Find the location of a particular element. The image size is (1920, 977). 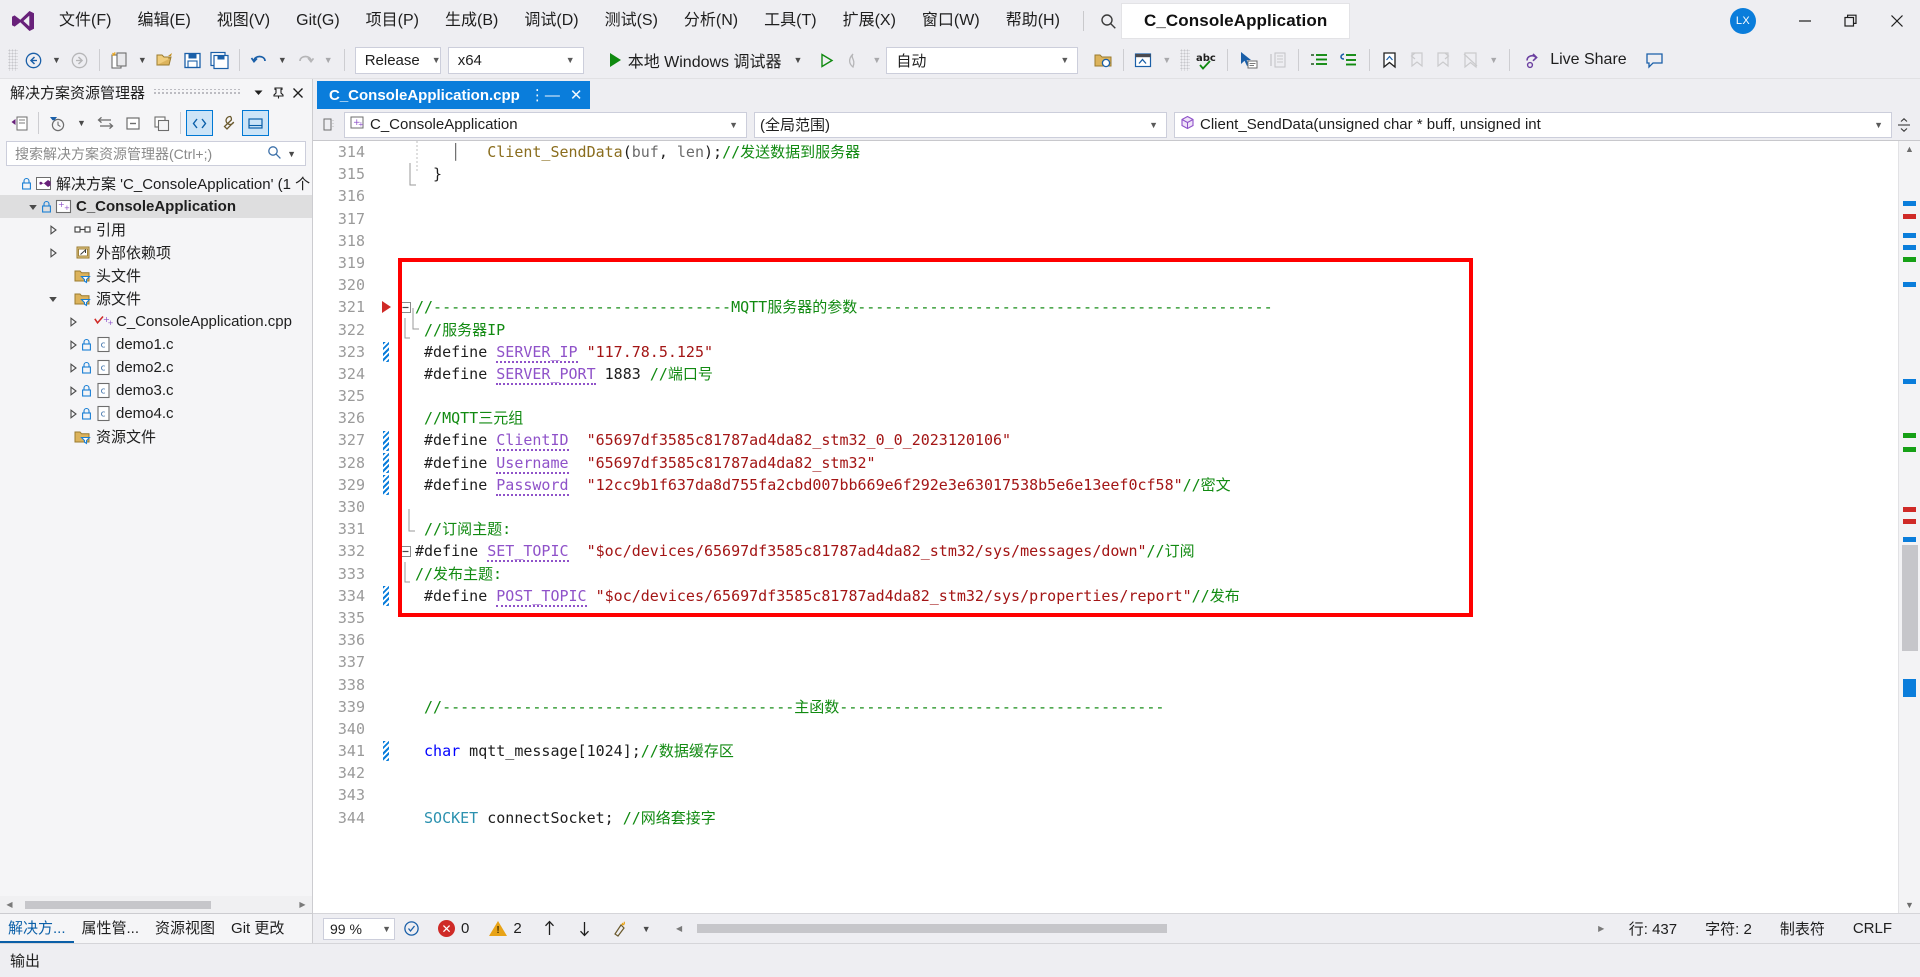

pin-panel-button is located at coordinates (278, 93).